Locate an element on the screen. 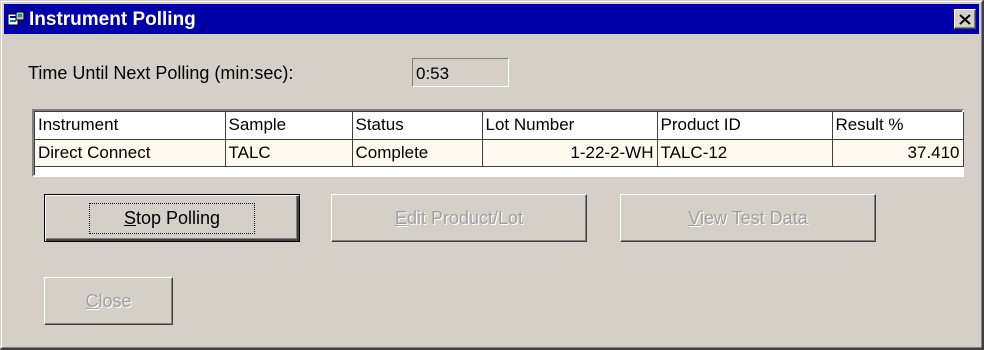 The width and height of the screenshot is (984, 350). stop-polling-label: Stop Polling is located at coordinates (172, 217).